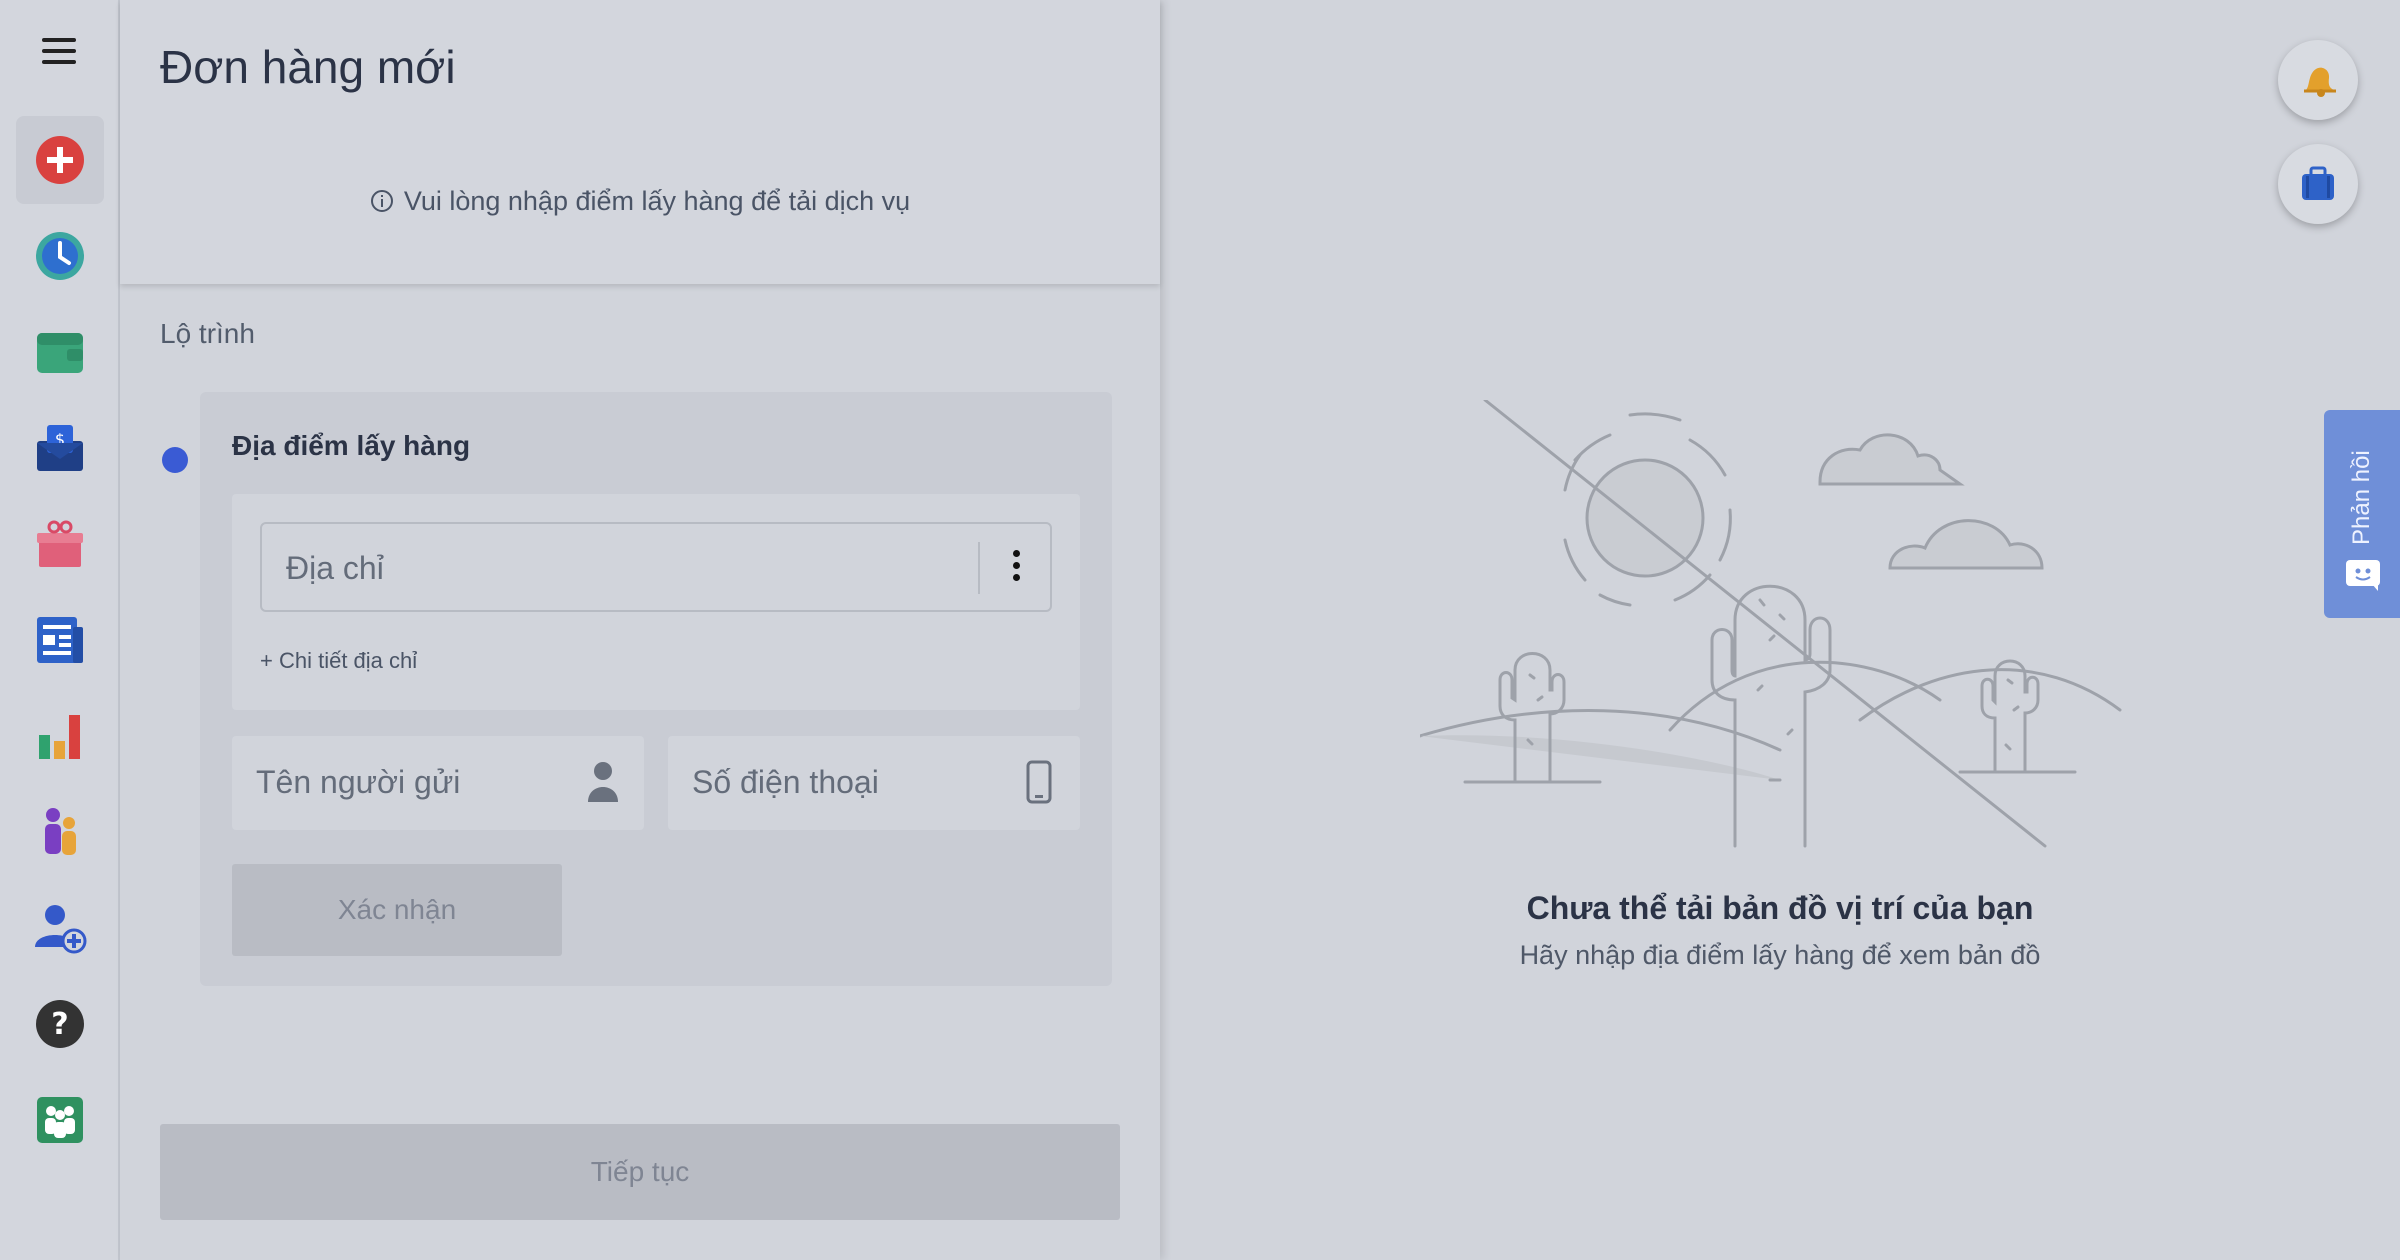  I want to click on news-icon, so click(60, 640).